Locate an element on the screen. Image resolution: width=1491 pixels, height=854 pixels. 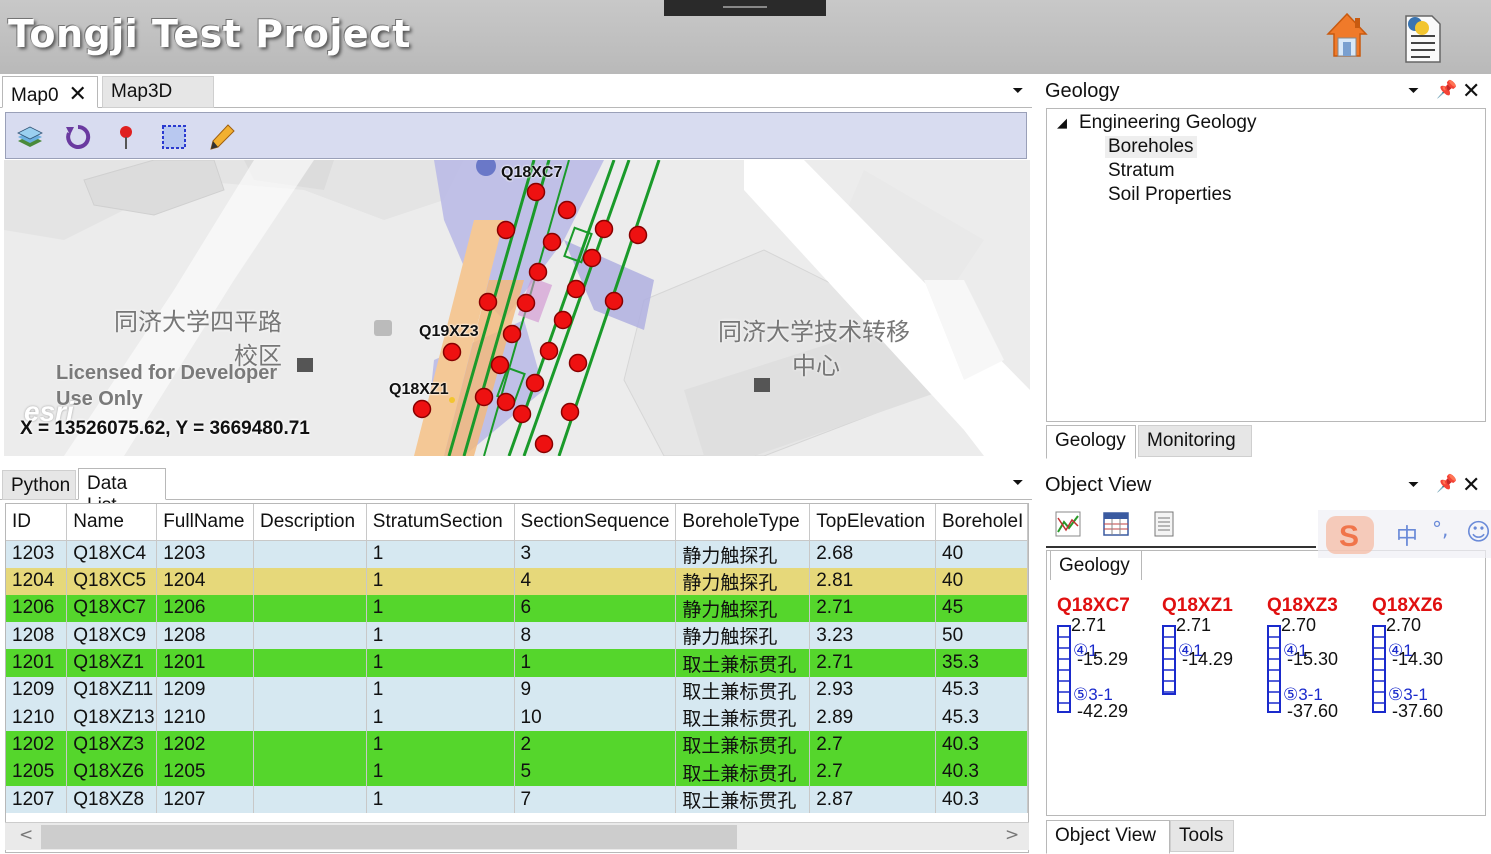
table-row: 1208 Q18XC9 1208 1 8 静力触探孔 3.23 50 is located at coordinates (517, 636).